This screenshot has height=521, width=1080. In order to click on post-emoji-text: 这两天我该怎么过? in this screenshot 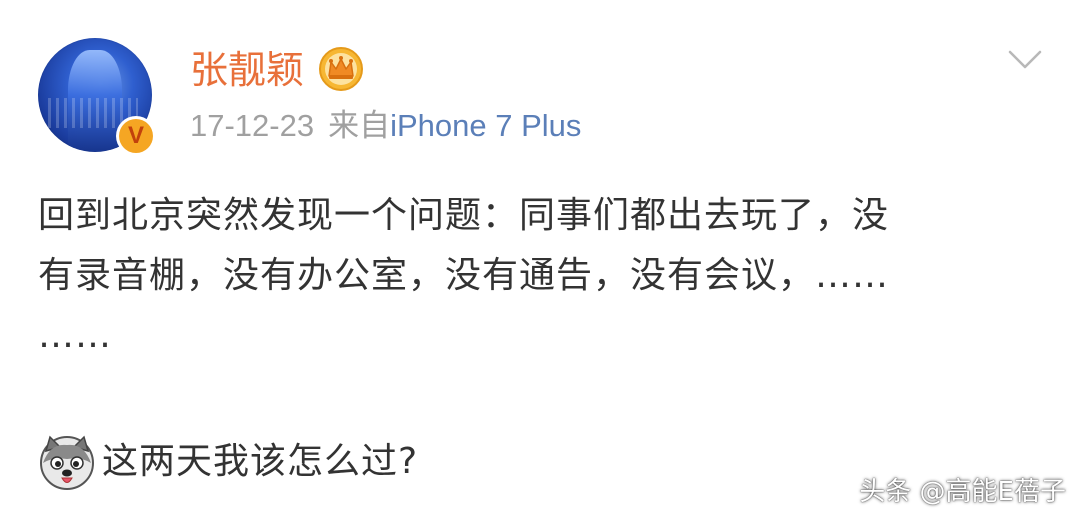, I will do `click(260, 461)`.